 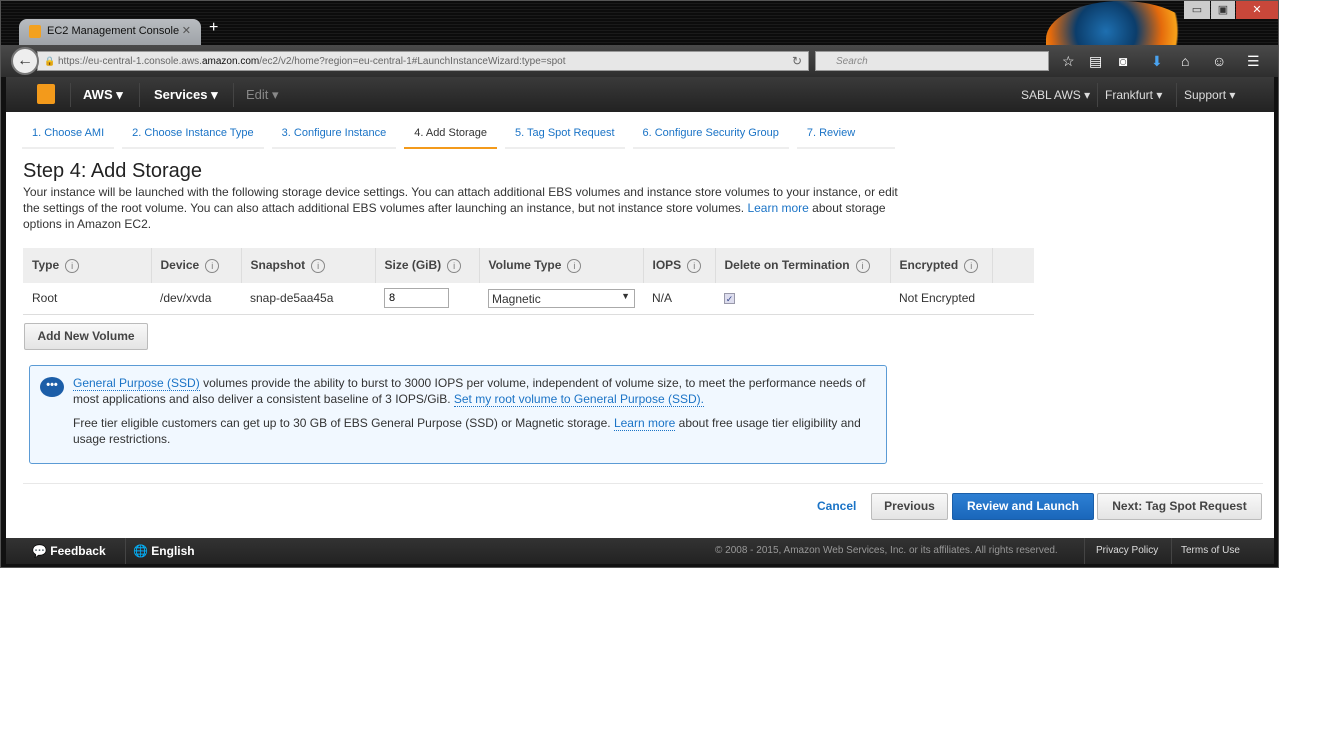 What do you see at coordinates (803, 265) in the screenshot?
I see `header-delete-on-termination: Delete on Termination i` at bounding box center [803, 265].